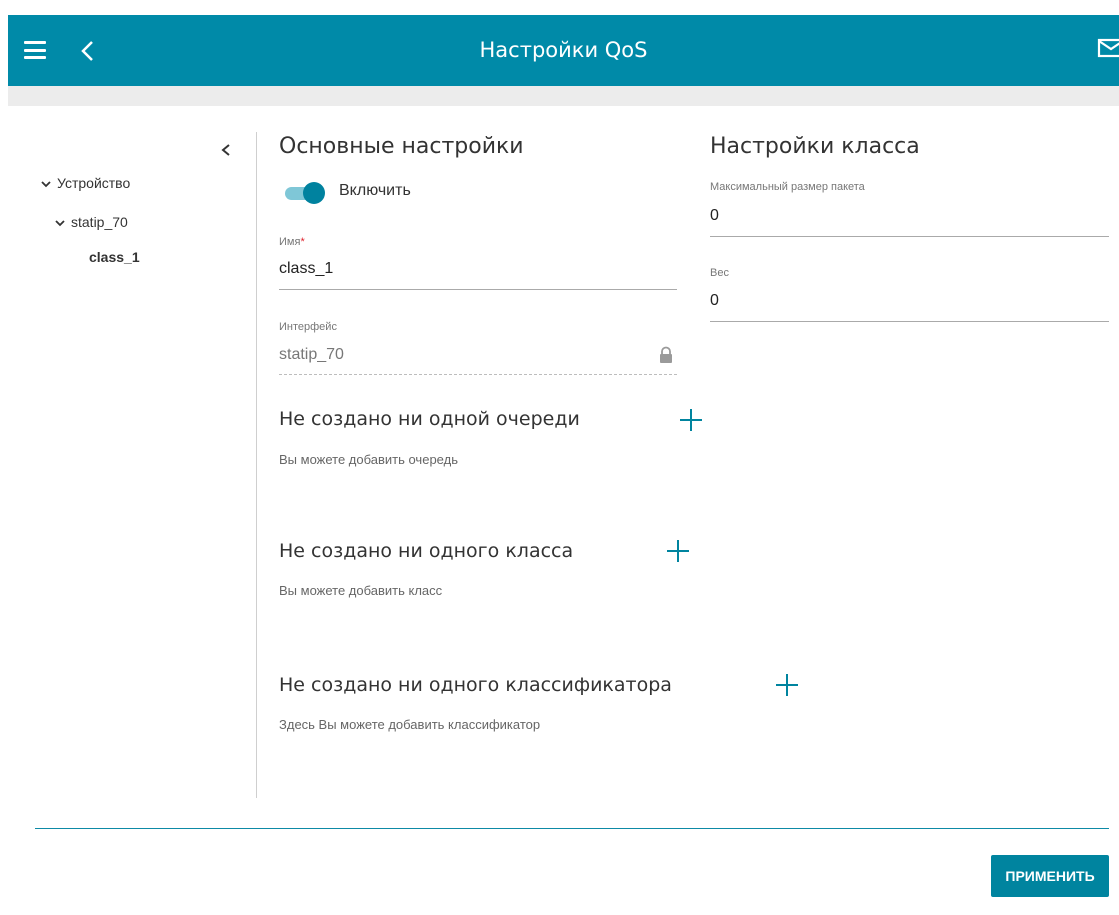 Image resolution: width=1119 pixels, height=915 pixels. I want to click on add-classifier-plus-icon, so click(787, 685).